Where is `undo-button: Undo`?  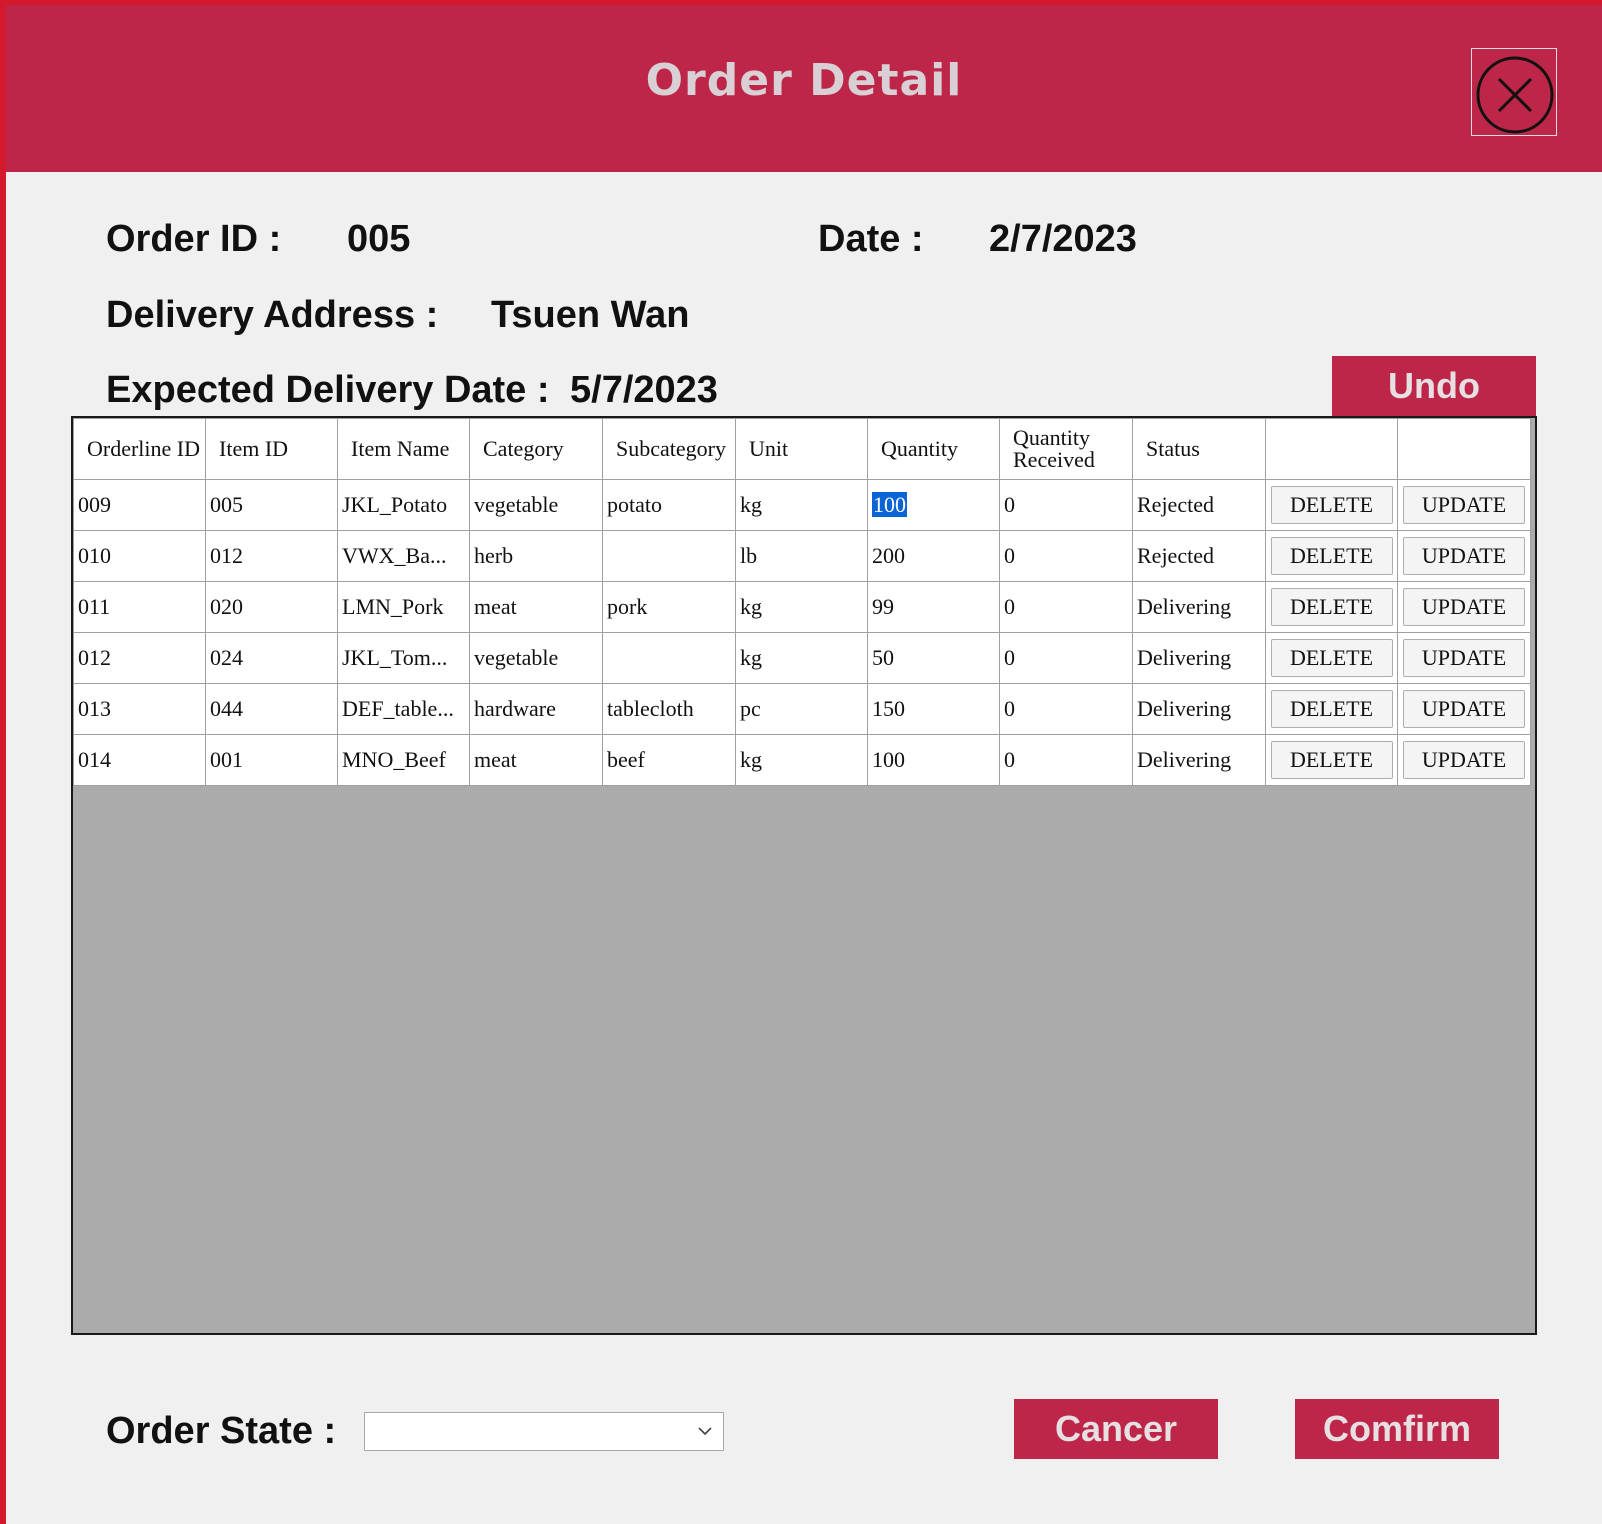
undo-button: Undo is located at coordinates (1434, 386).